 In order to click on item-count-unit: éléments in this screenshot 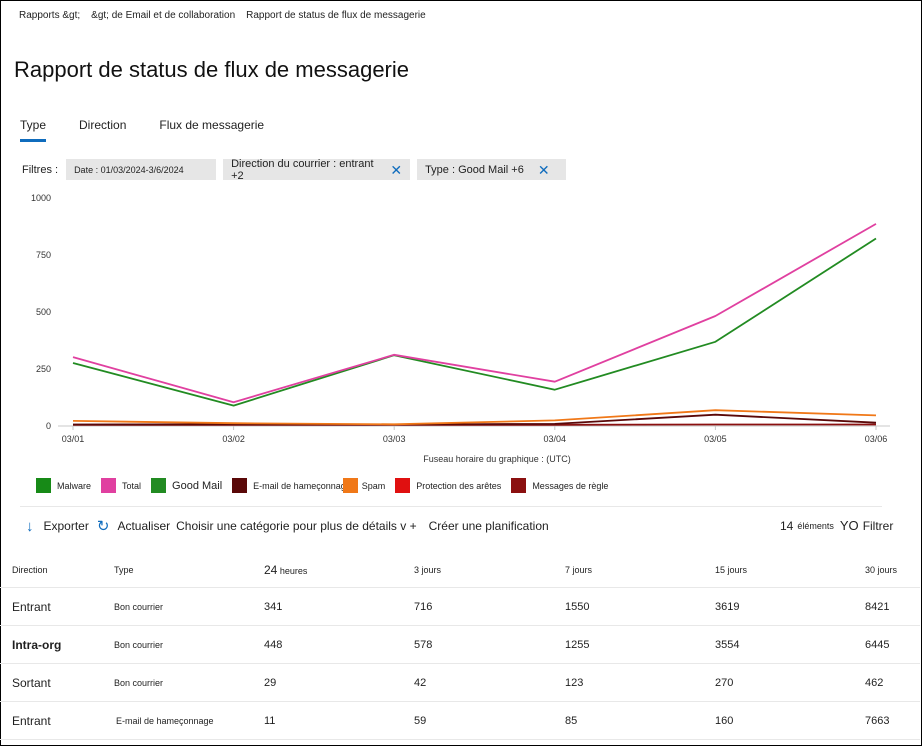, I will do `click(815, 525)`.